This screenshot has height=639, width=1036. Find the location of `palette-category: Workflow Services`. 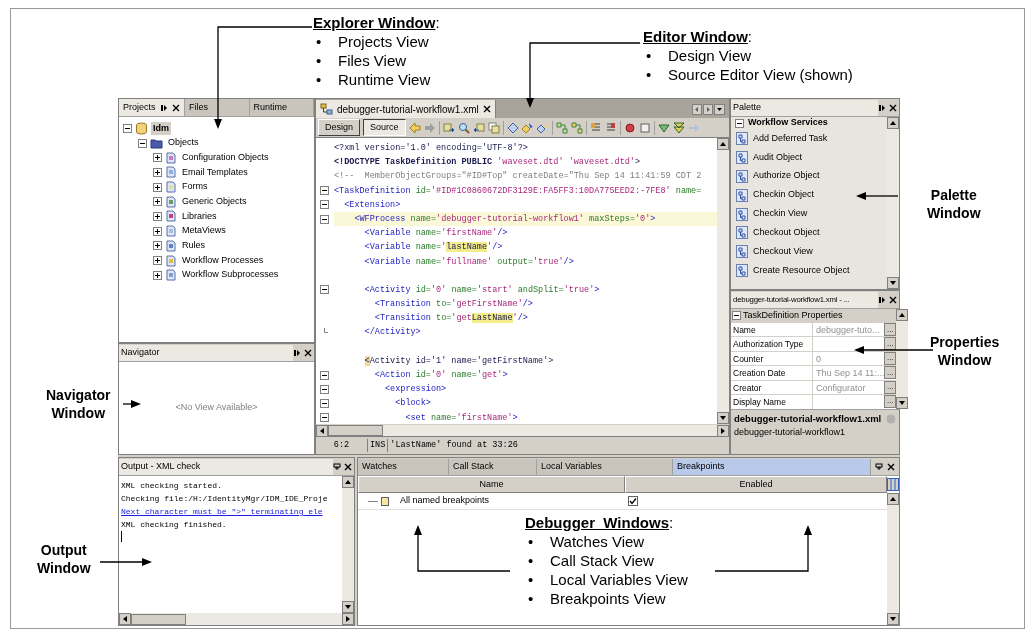

palette-category: Workflow Services is located at coordinates (788, 123).